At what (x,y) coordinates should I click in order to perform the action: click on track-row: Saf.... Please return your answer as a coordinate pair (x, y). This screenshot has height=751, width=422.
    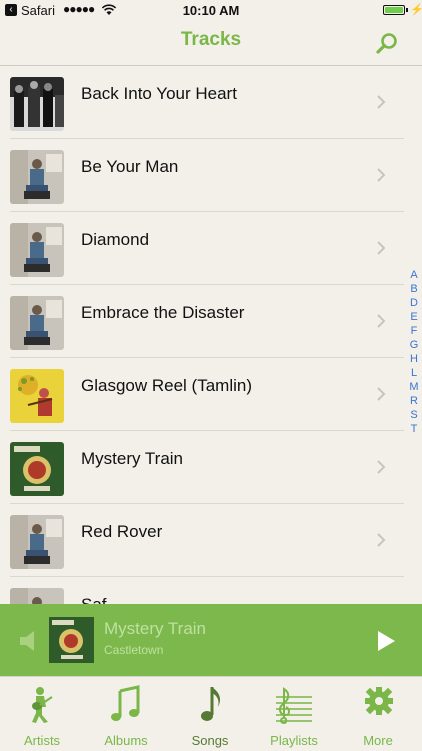
    Looking at the image, I should click on (211, 590).